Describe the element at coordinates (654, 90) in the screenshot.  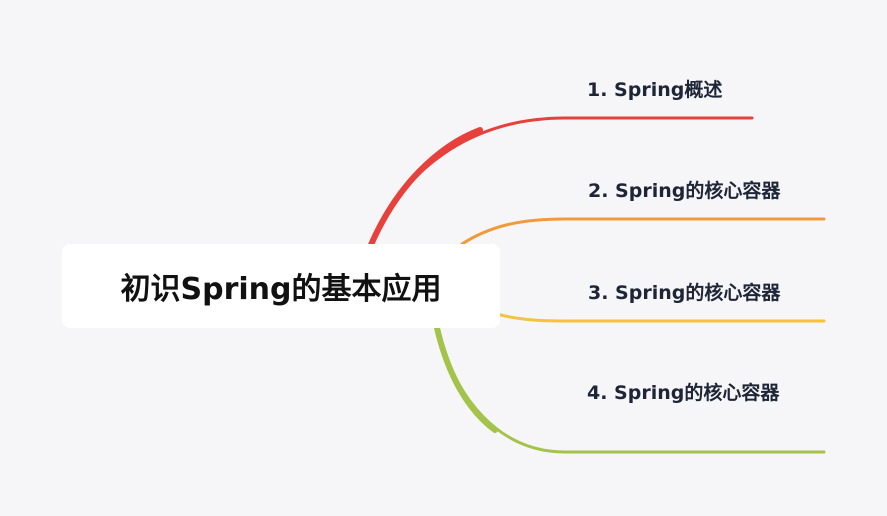
I see `topic-1-label: 1. Spring概述` at that location.